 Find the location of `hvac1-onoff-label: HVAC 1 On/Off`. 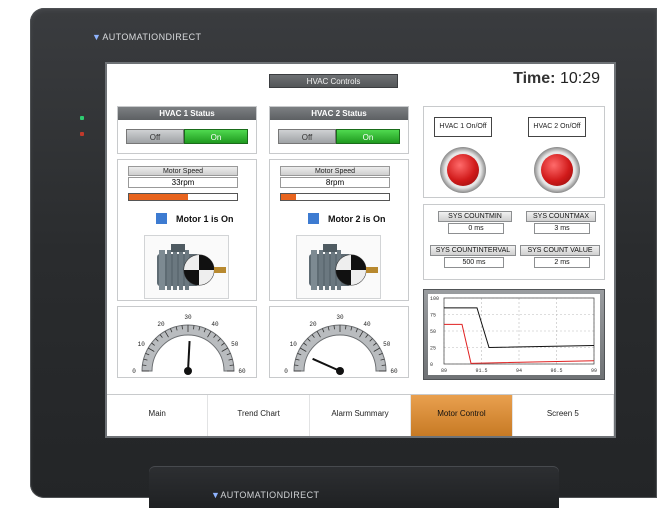

hvac1-onoff-label: HVAC 1 On/Off is located at coordinates (463, 127).